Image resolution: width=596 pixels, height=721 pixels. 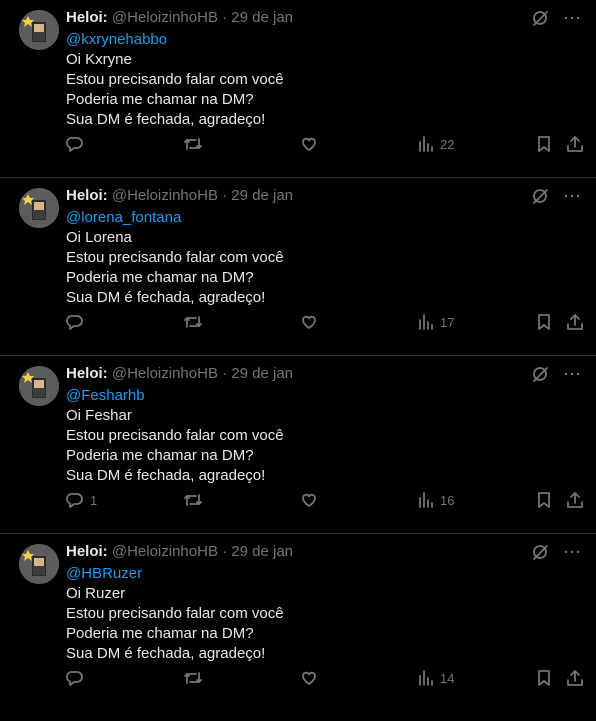 I want to click on mention-link: @Fesharhb, so click(x=175, y=396).